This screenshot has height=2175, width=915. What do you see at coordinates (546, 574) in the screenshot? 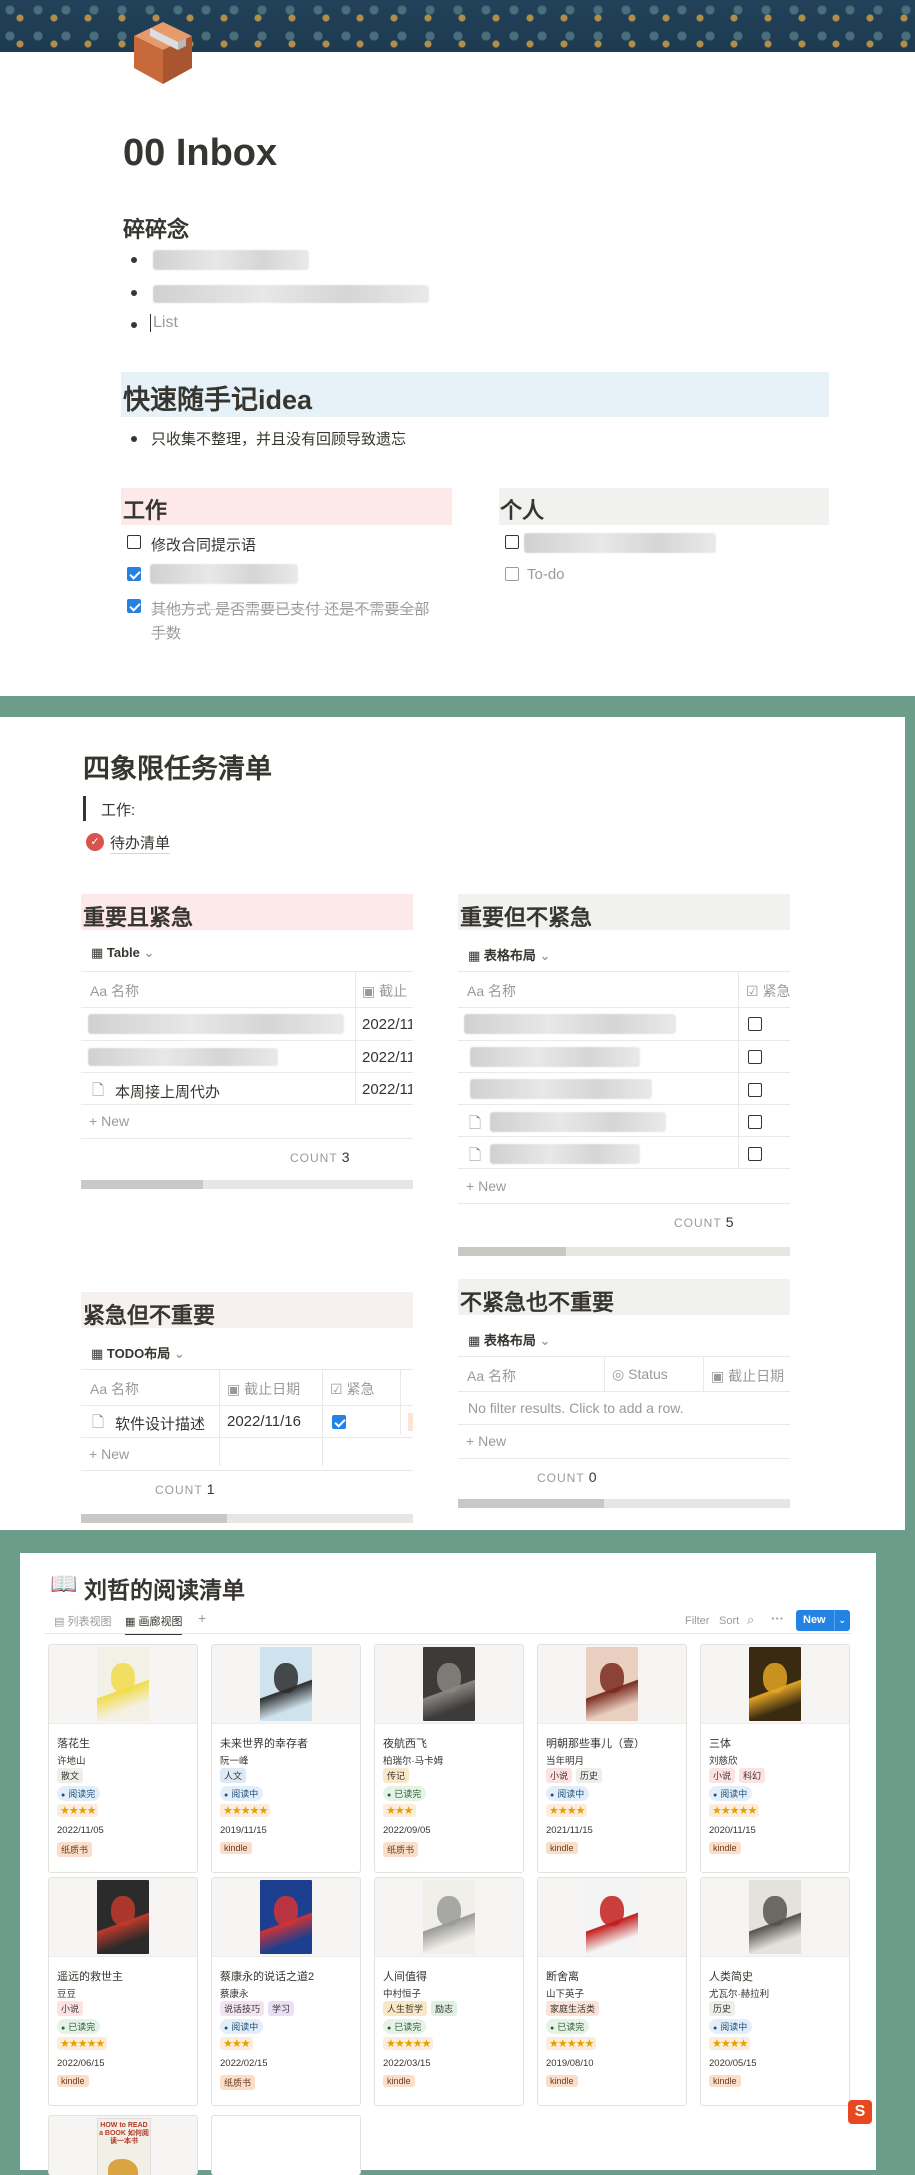
I see `todo-placeholder: To-do` at bounding box center [546, 574].